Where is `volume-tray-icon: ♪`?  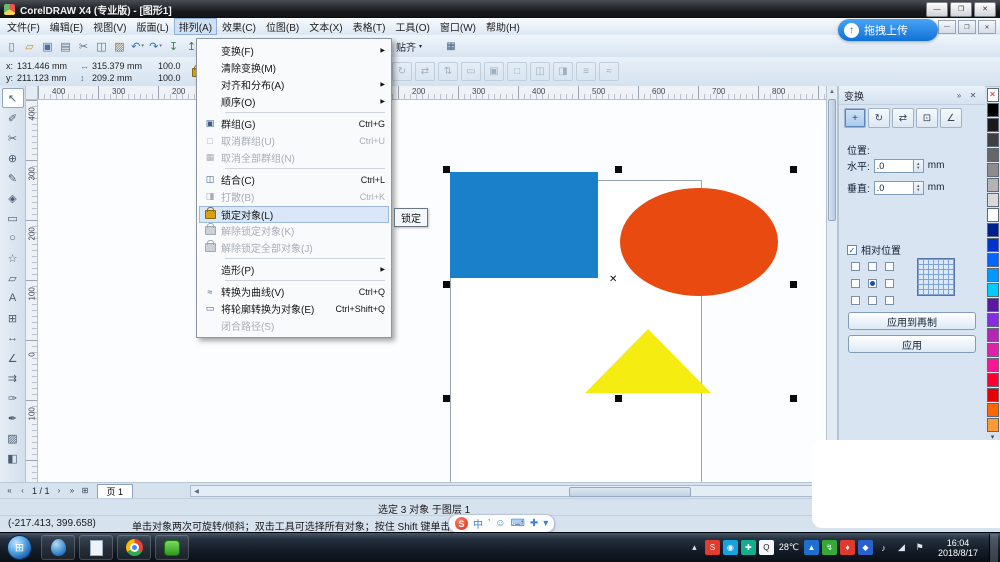 volume-tray-icon: ♪ is located at coordinates (883, 547).